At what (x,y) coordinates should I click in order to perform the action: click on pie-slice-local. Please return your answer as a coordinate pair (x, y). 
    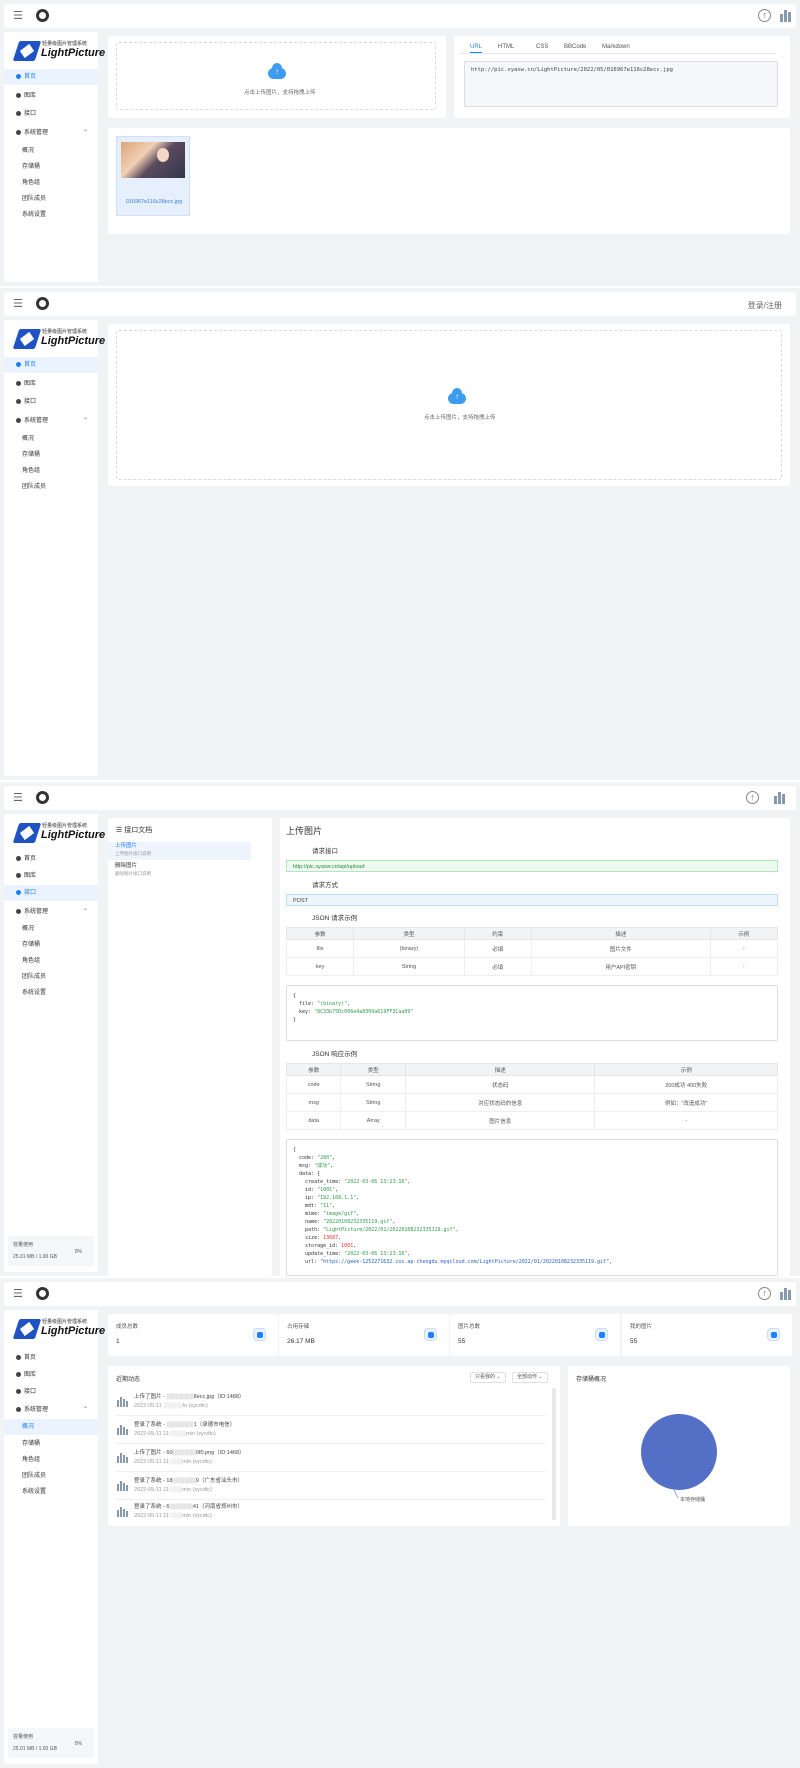
    Looking at the image, I should click on (679, 1452).